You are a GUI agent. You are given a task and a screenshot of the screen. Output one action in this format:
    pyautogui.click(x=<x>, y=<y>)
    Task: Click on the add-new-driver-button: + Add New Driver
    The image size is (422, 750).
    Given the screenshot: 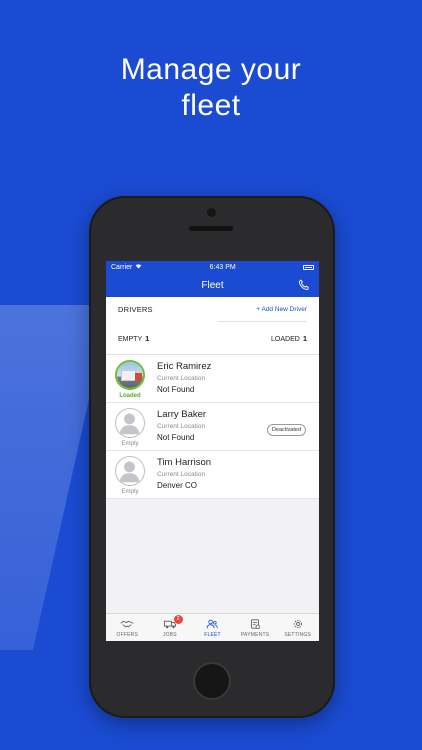 What is the action you would take?
    pyautogui.click(x=281, y=309)
    